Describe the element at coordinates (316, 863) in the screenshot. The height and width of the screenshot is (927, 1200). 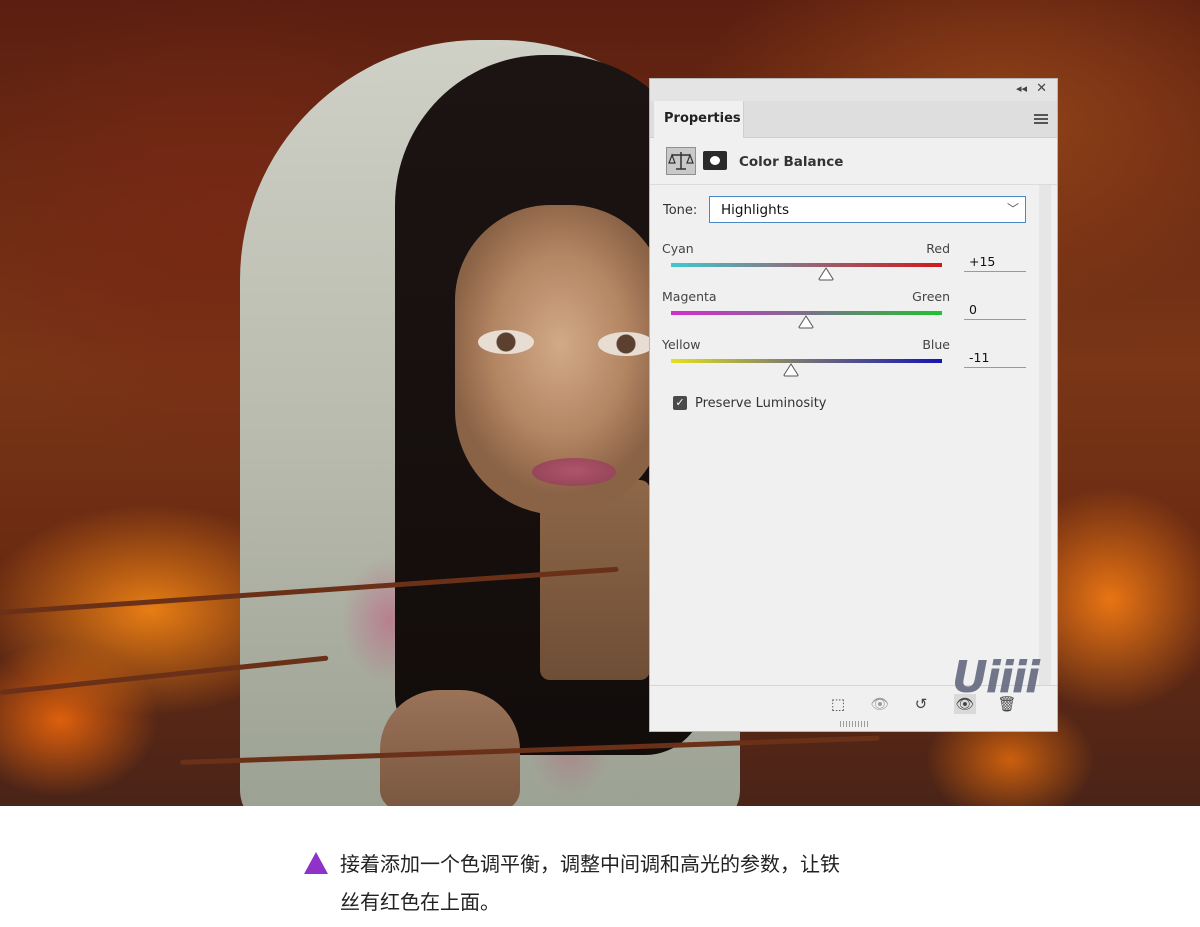
I see `triangle-bullet-icon` at that location.